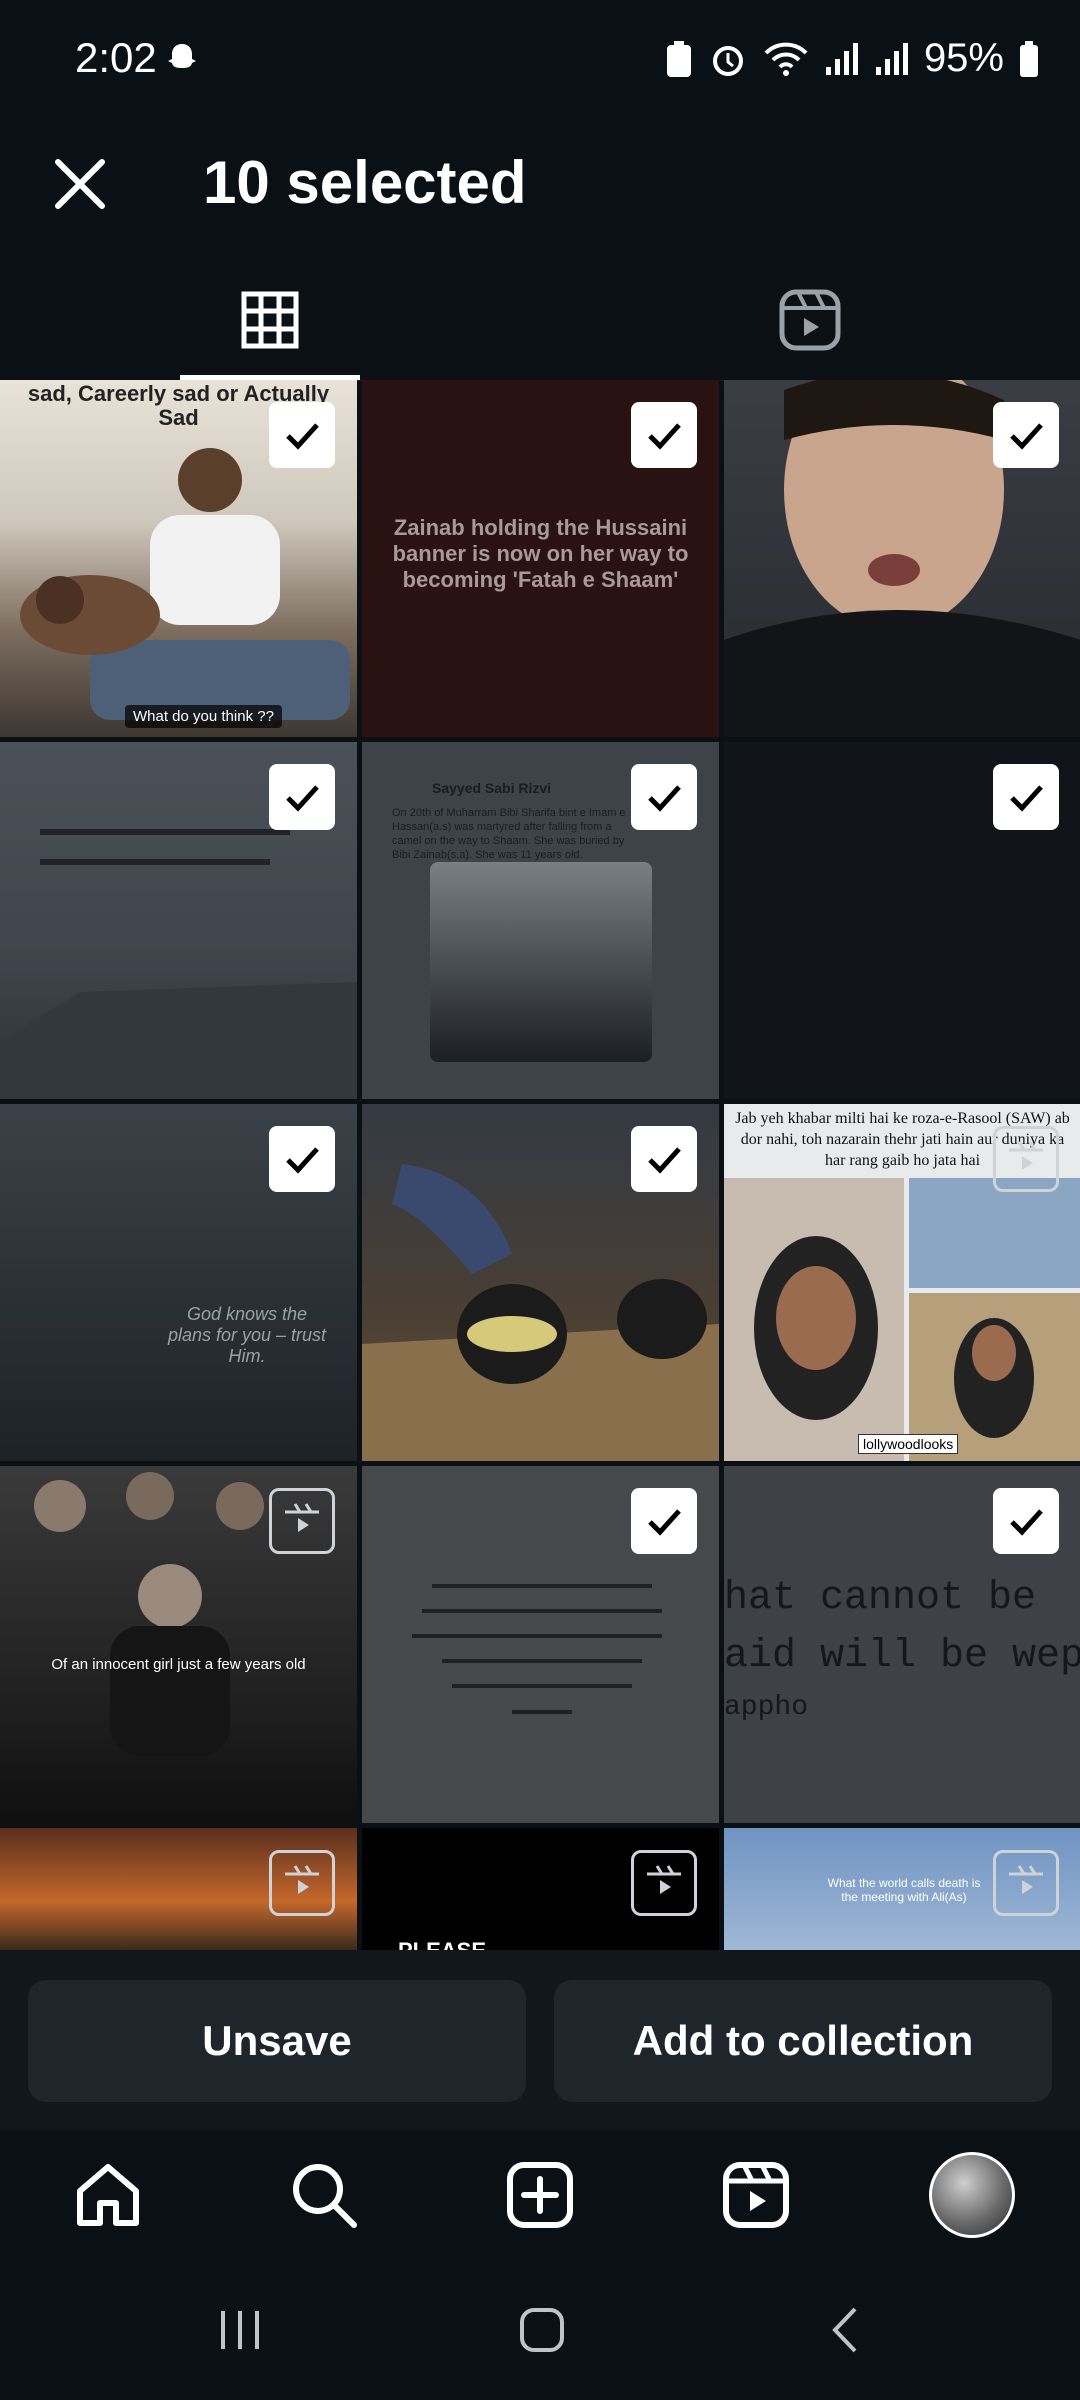 The image size is (1080, 2400). I want to click on nav-profile, so click(972, 2195).